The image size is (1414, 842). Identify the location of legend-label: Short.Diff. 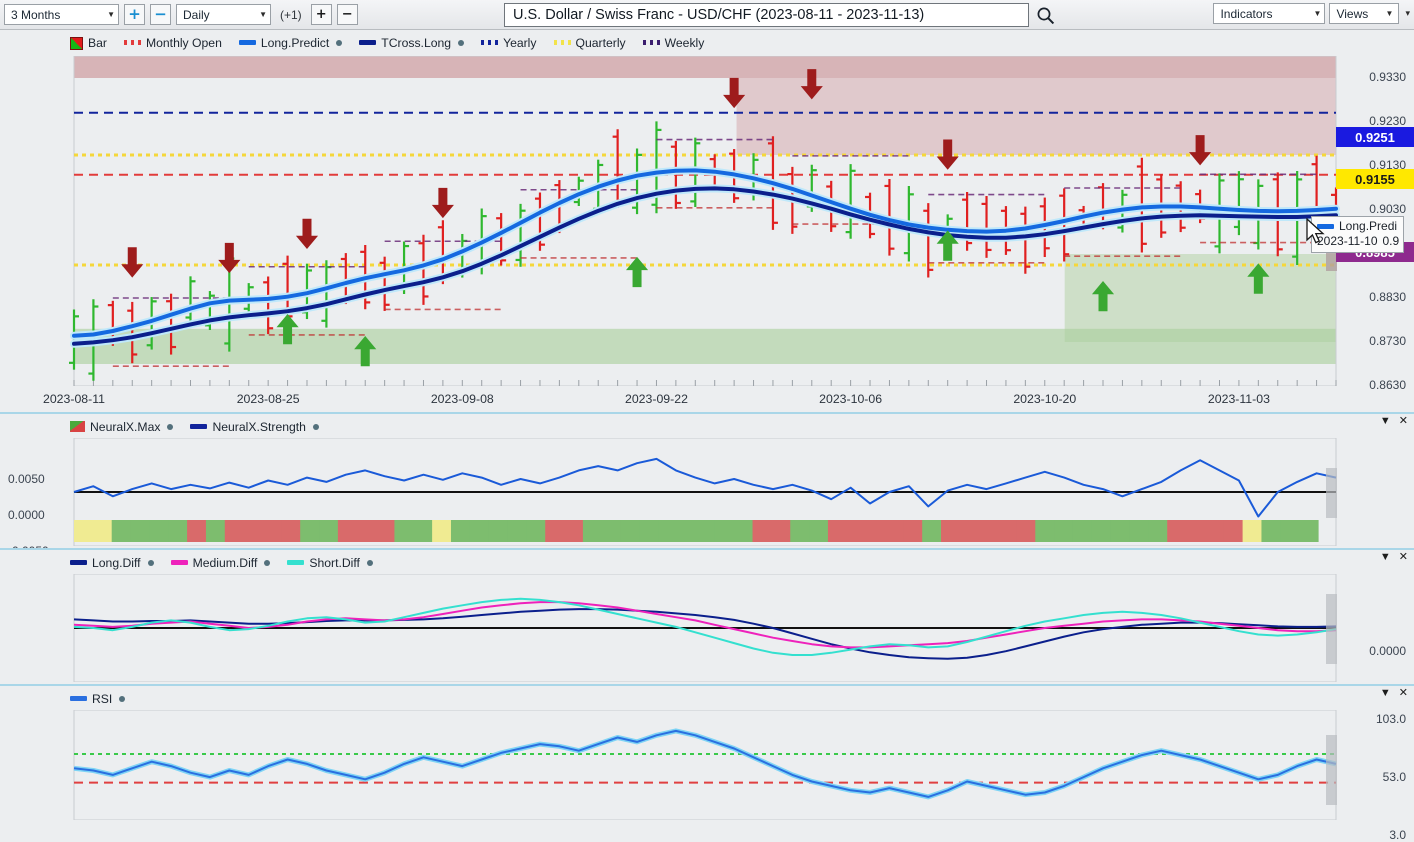
(334, 562).